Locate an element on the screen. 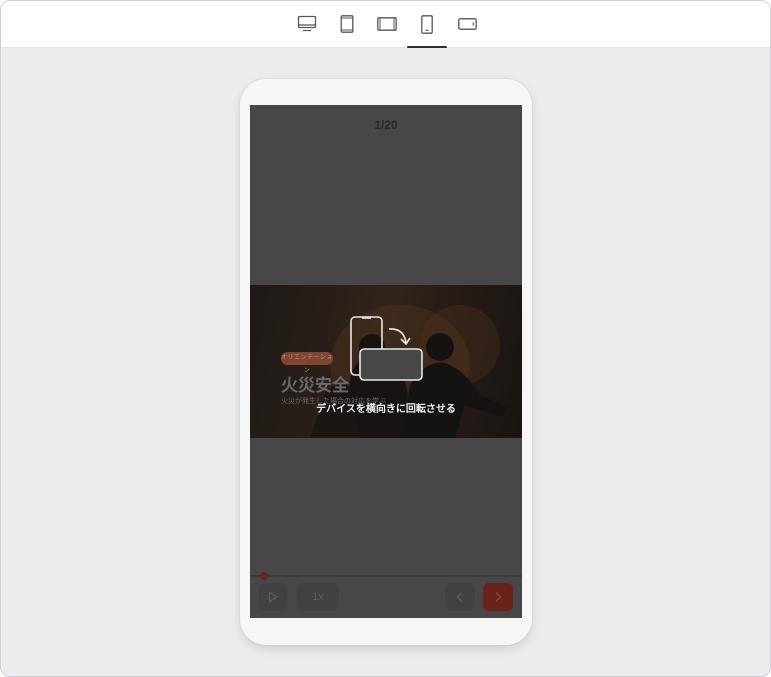  device-tablet-portrait-button is located at coordinates (347, 24).